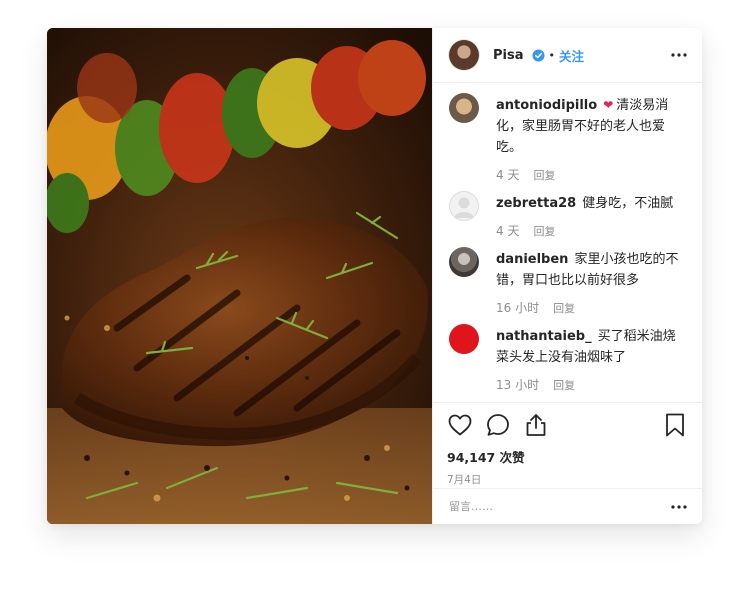  I want to click on heart-emoji-icon: ❤, so click(608, 105).